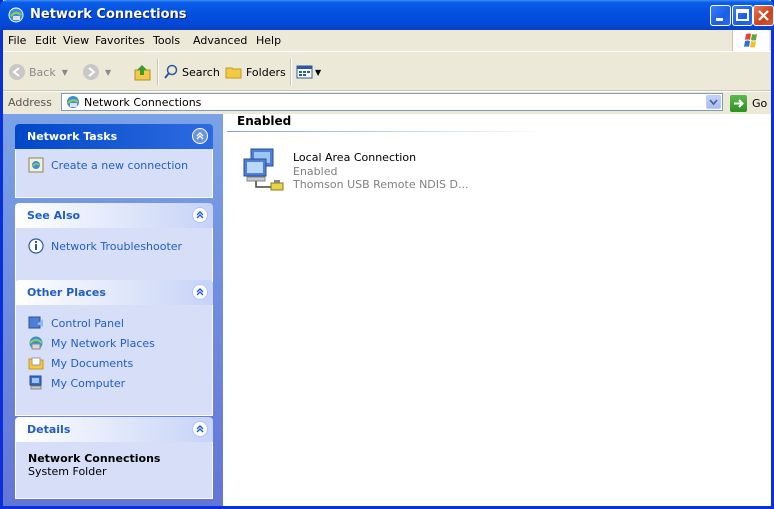  I want to click on windows-logo, so click(750, 40).